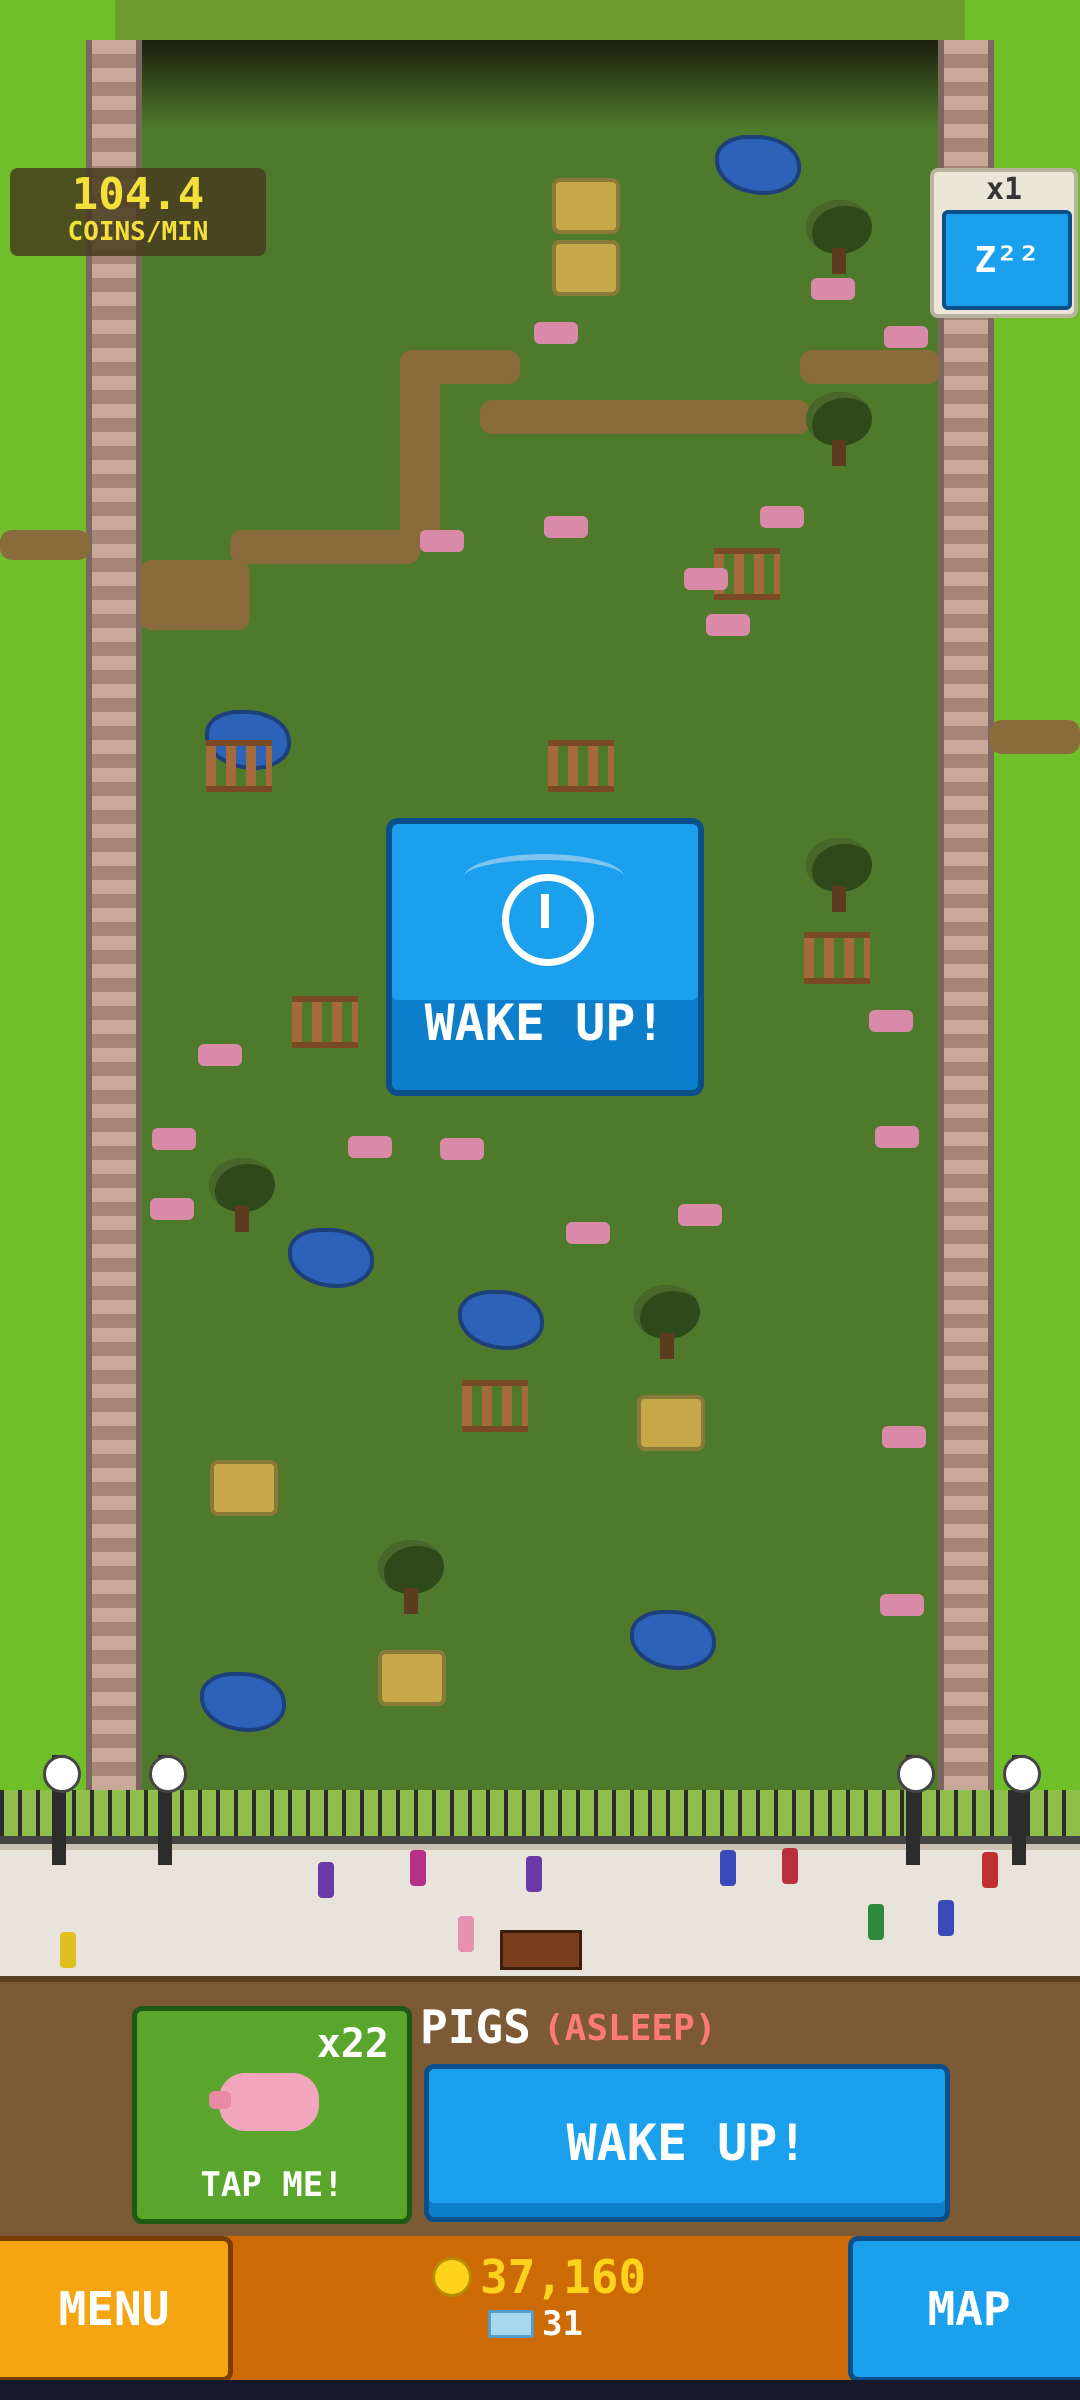 The image size is (1080, 2400). What do you see at coordinates (352, 2044) in the screenshot?
I see `animal-count: x22` at bounding box center [352, 2044].